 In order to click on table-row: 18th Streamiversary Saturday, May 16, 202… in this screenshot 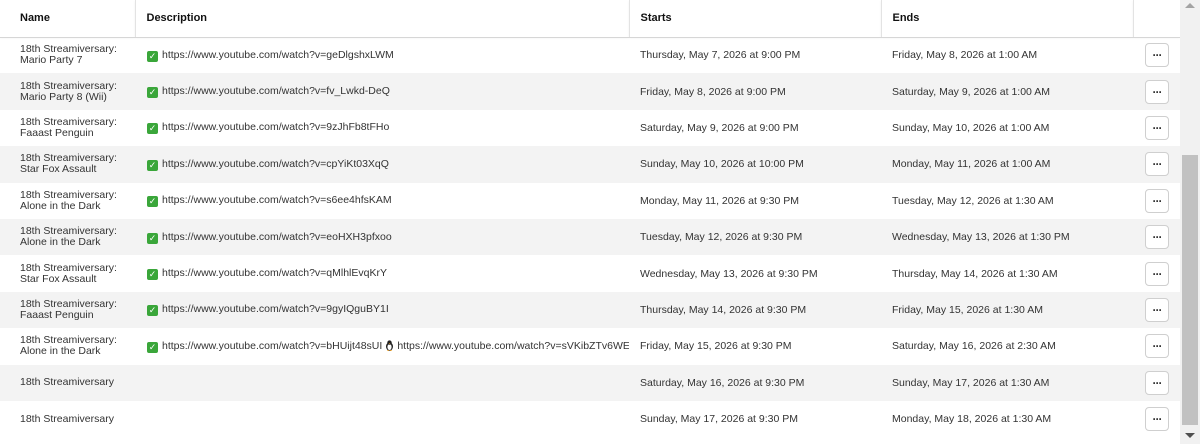, I will do `click(590, 382)`.